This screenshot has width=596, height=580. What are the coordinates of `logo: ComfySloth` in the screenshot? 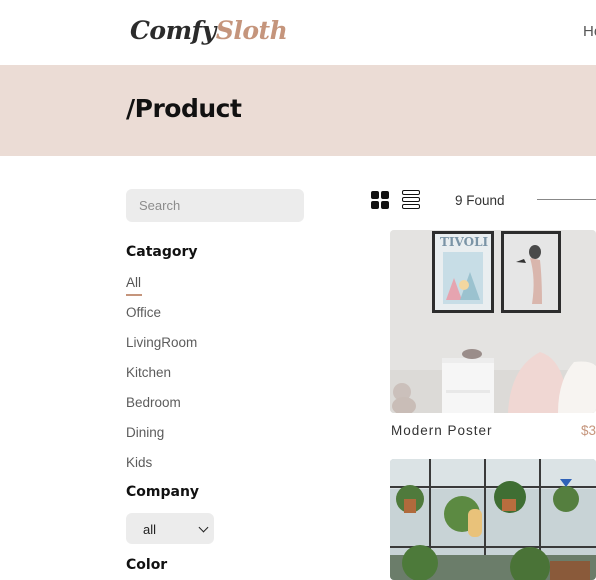 It's located at (209, 30).